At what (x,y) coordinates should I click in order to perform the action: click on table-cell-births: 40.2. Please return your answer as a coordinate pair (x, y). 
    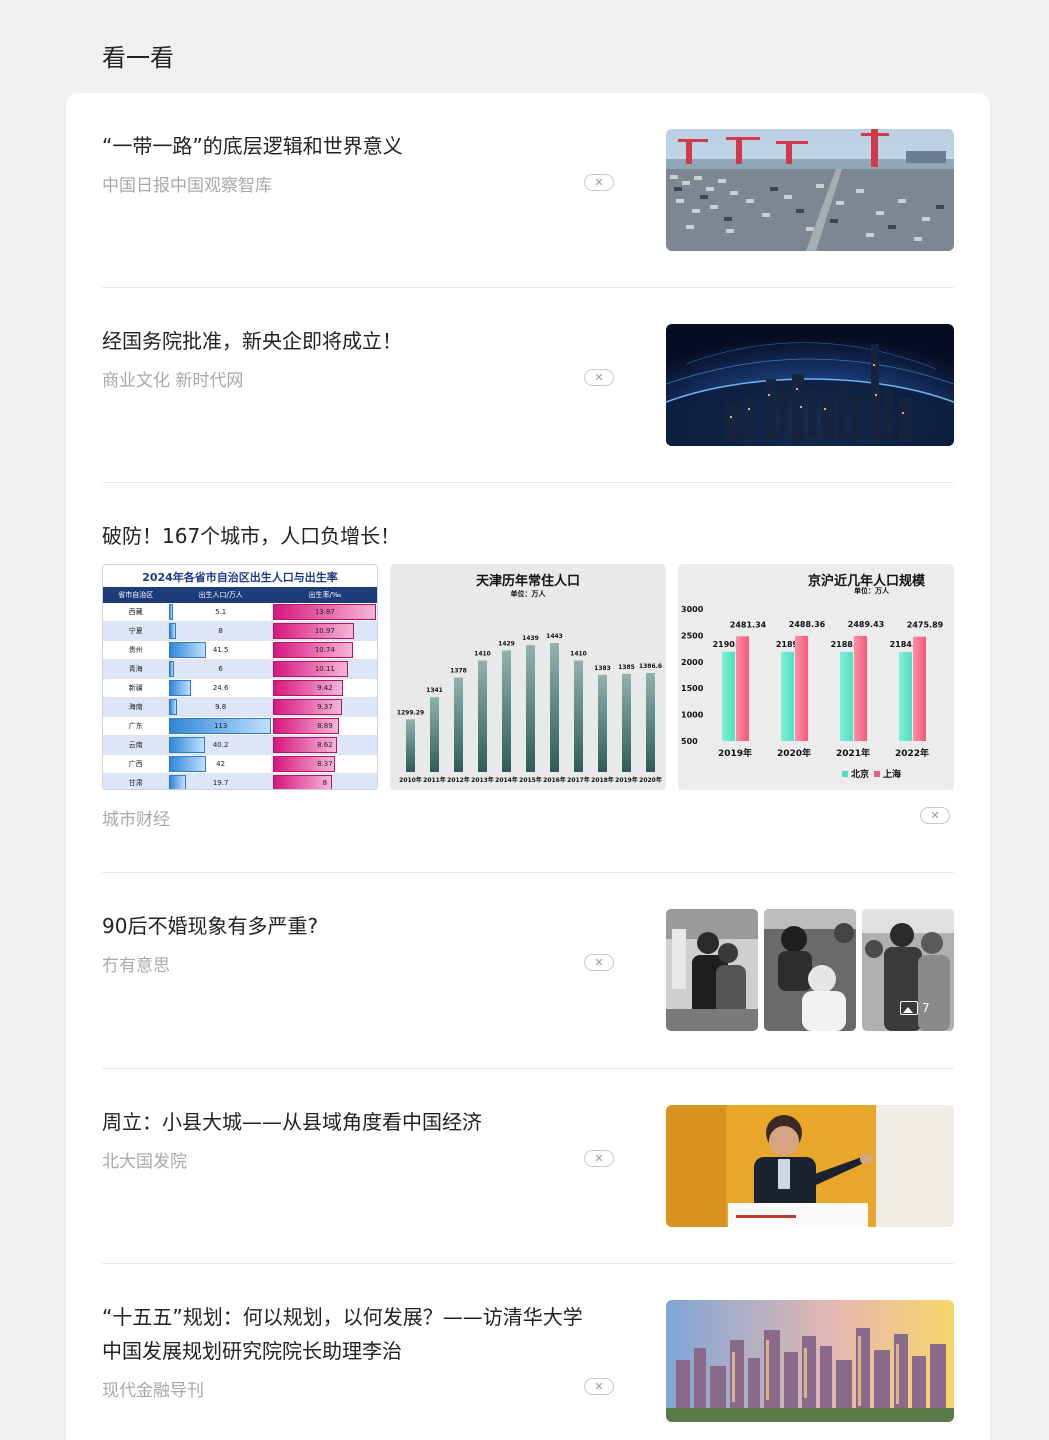
    Looking at the image, I should click on (220, 745).